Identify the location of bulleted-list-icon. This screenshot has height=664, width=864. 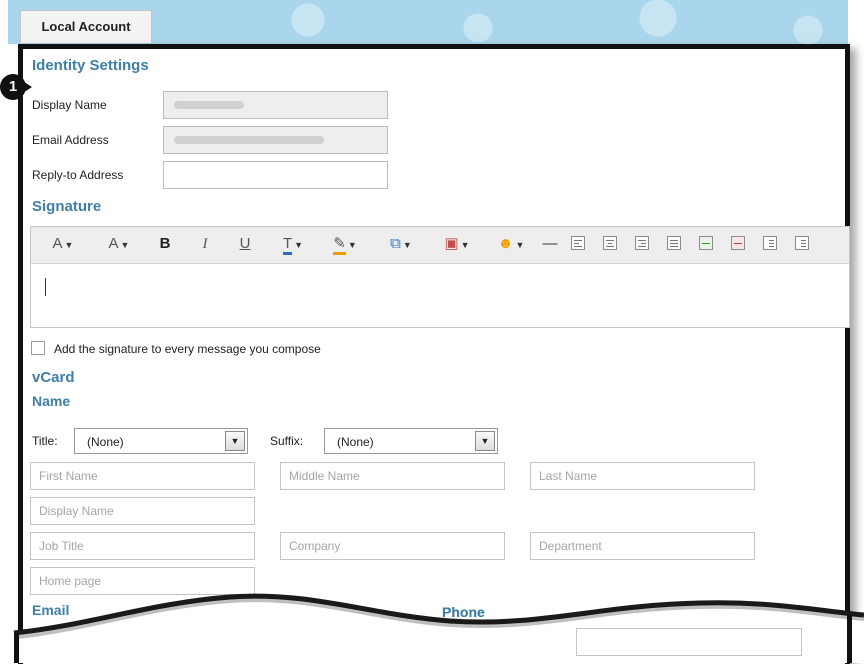
(802, 243).